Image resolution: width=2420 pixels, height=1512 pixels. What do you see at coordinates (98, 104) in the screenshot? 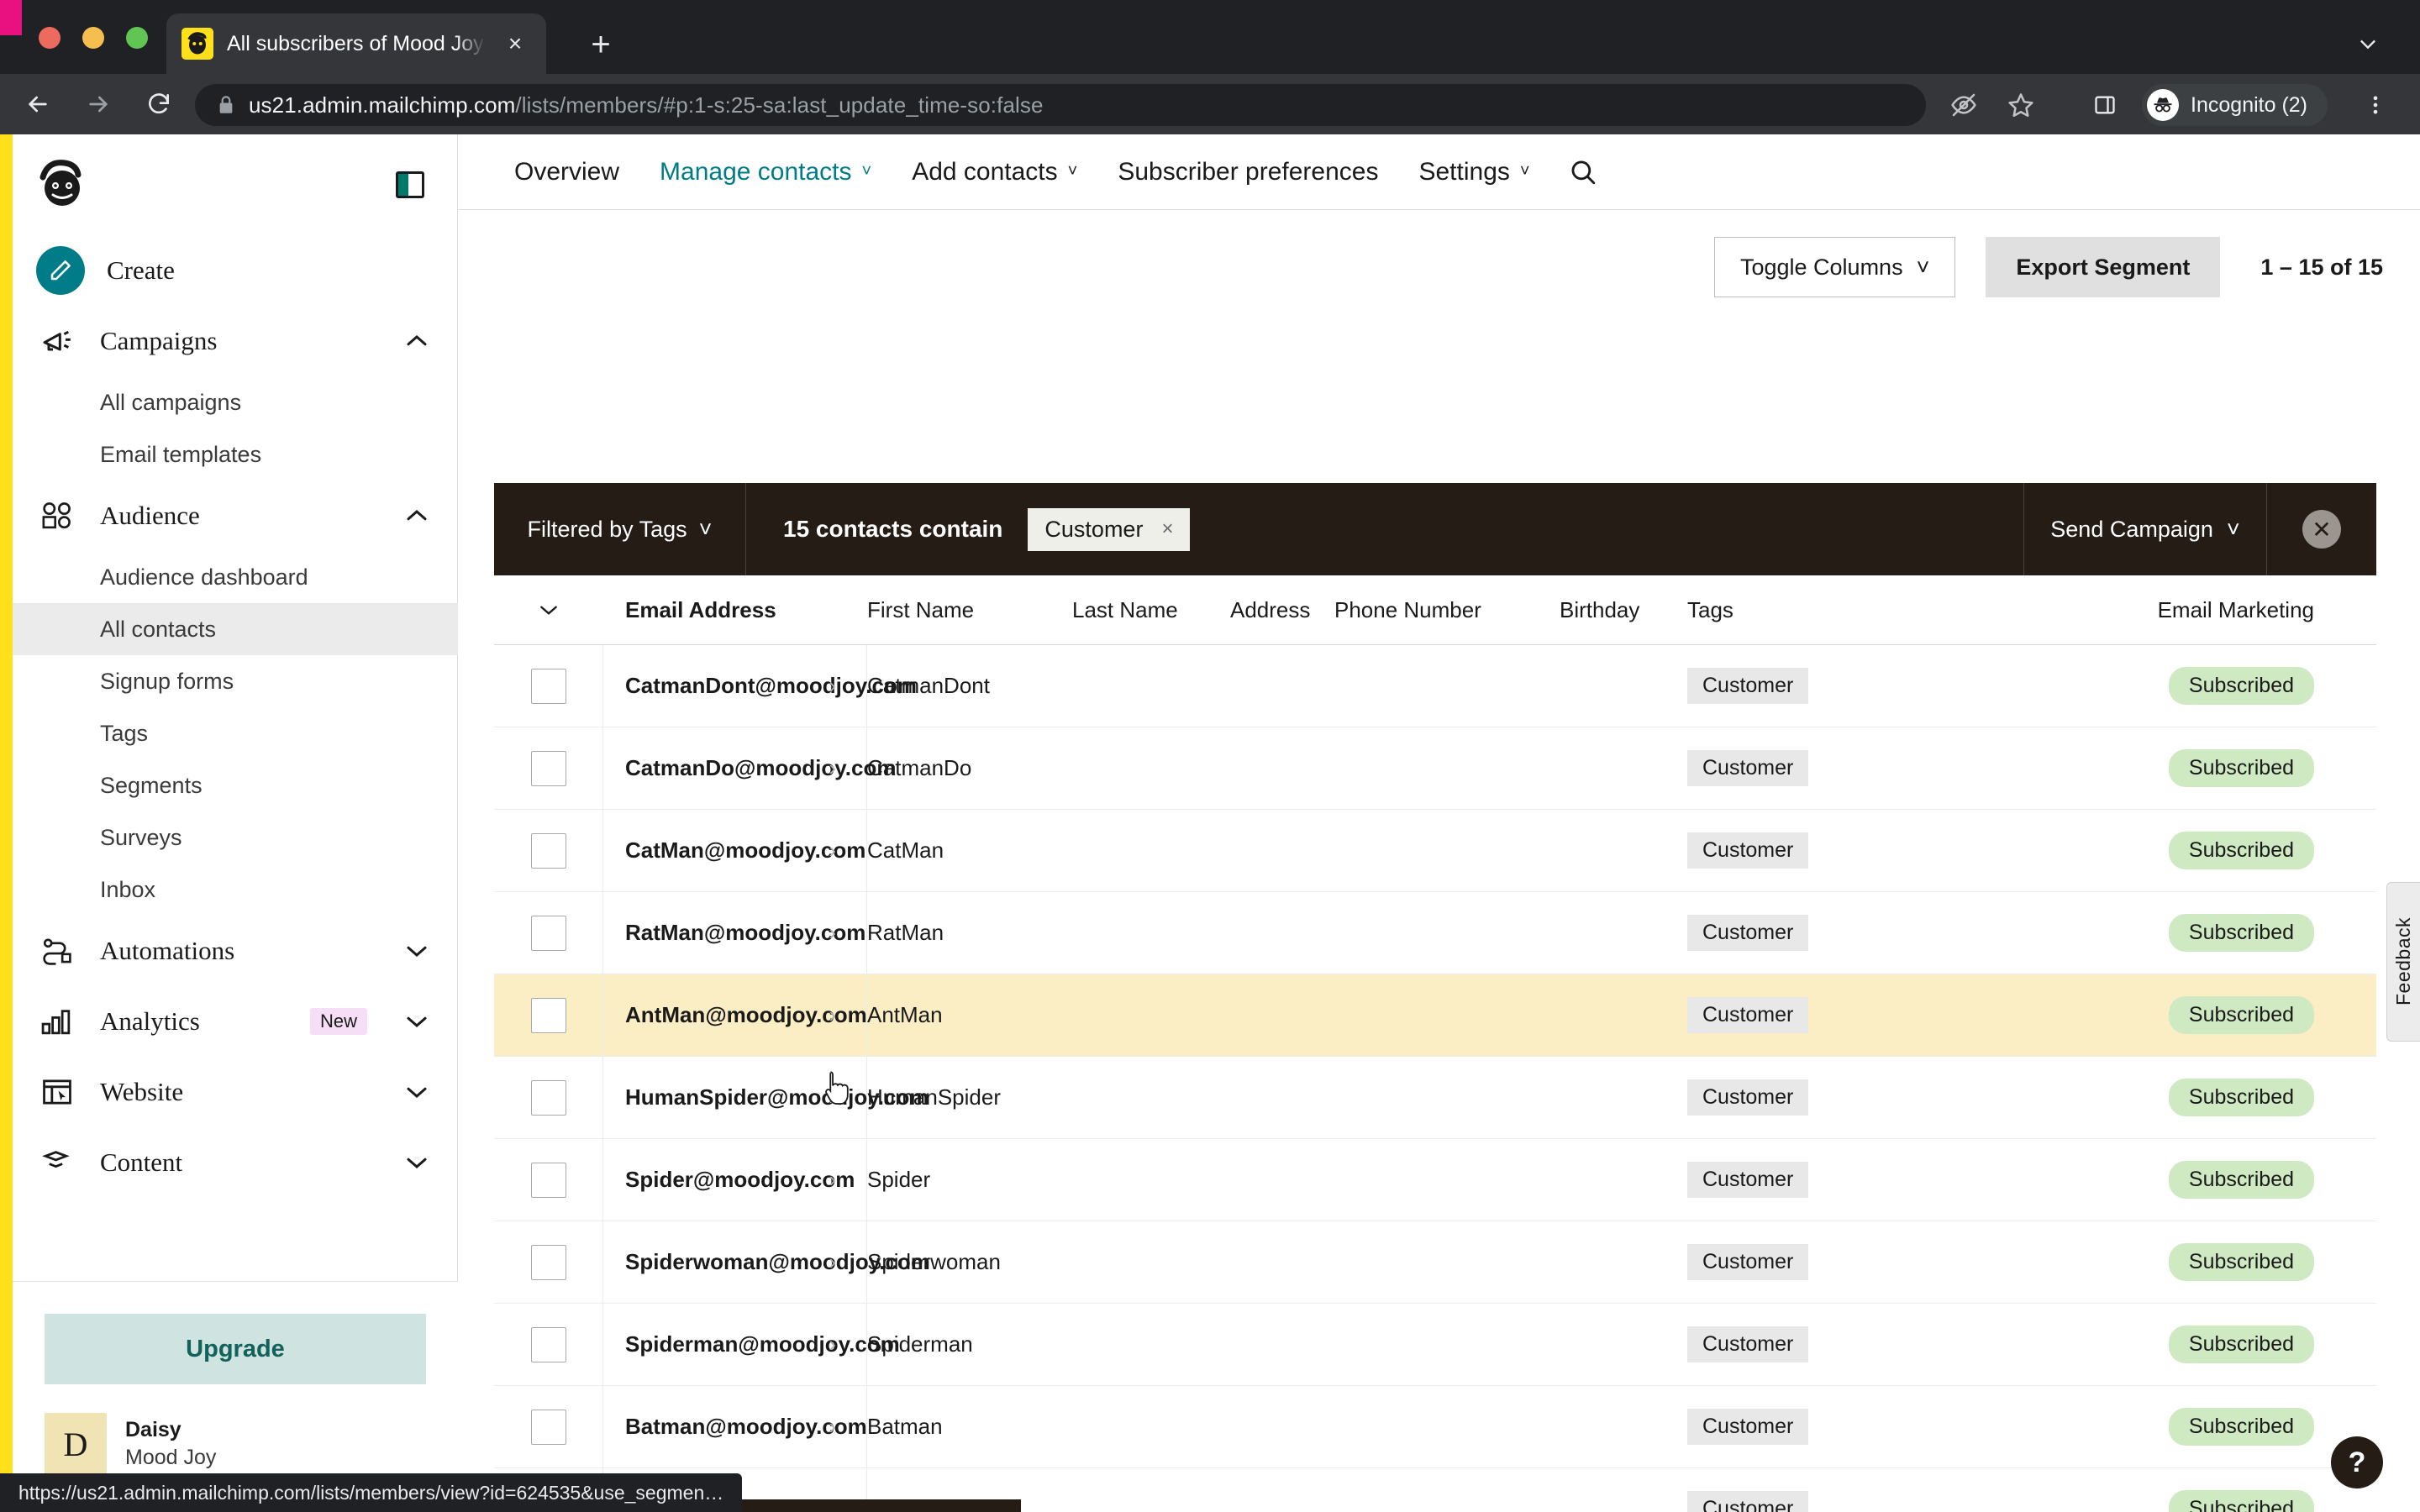
I see `forward-arrow-icon` at bounding box center [98, 104].